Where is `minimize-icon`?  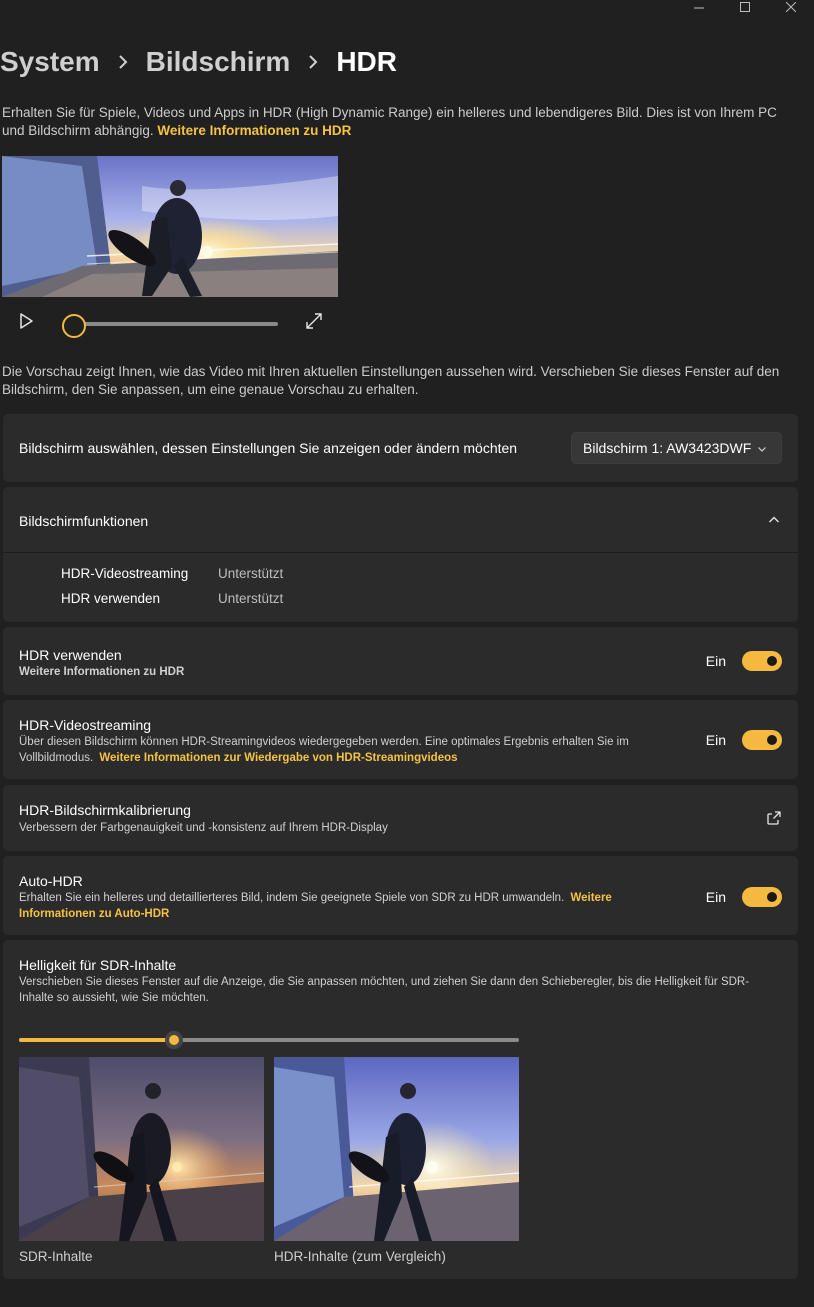
minimize-icon is located at coordinates (699, 8).